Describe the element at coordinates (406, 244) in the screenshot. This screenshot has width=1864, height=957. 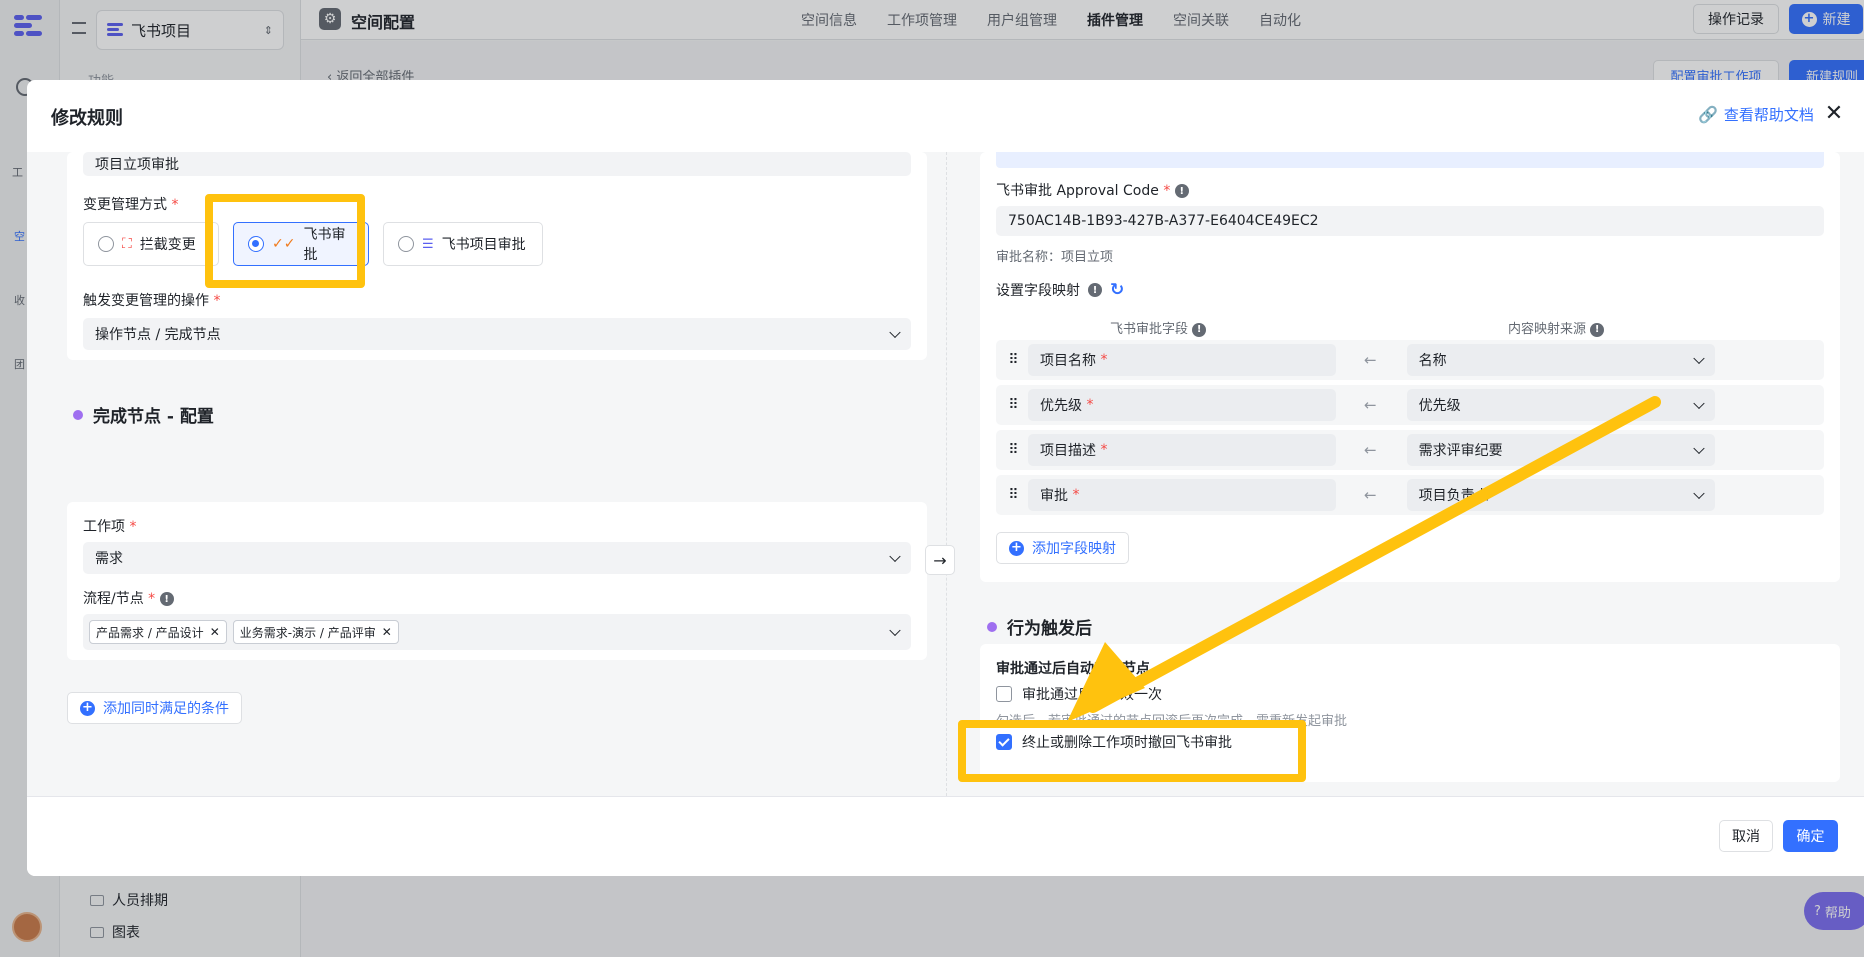
I see `radio-project-approval` at that location.